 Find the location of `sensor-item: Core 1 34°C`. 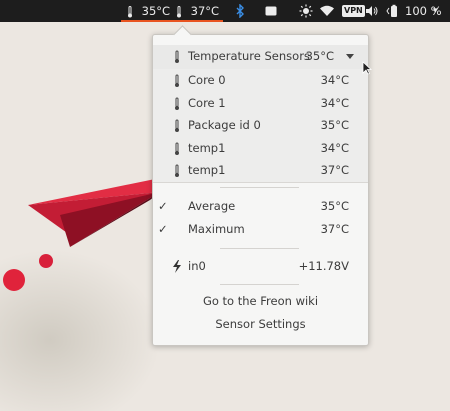

sensor-item: Core 1 34°C is located at coordinates (260, 103).